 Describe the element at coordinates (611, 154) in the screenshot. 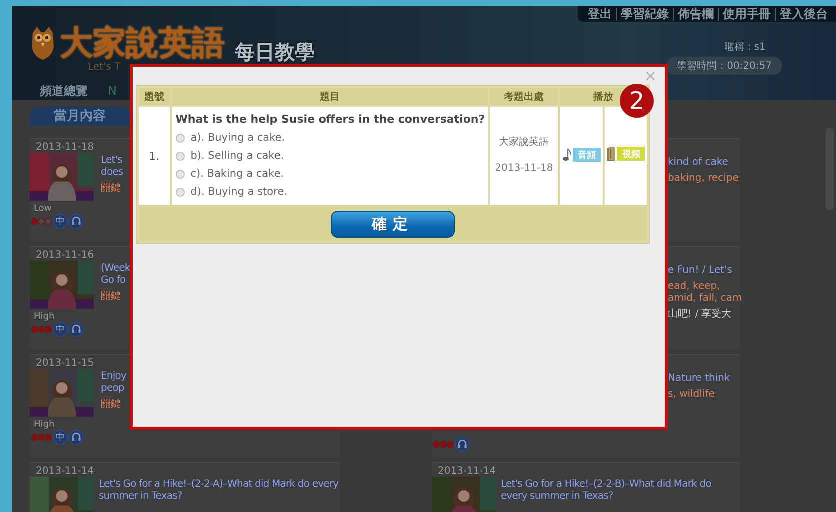

I see `film-icon` at that location.